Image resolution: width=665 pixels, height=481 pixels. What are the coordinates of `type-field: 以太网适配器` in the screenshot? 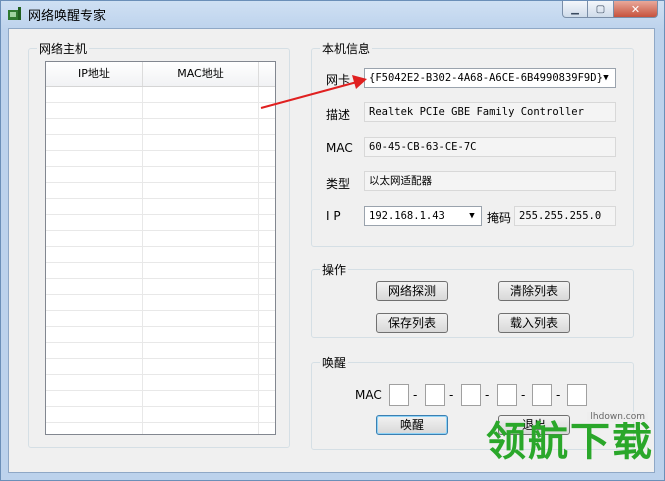 It's located at (490, 181).